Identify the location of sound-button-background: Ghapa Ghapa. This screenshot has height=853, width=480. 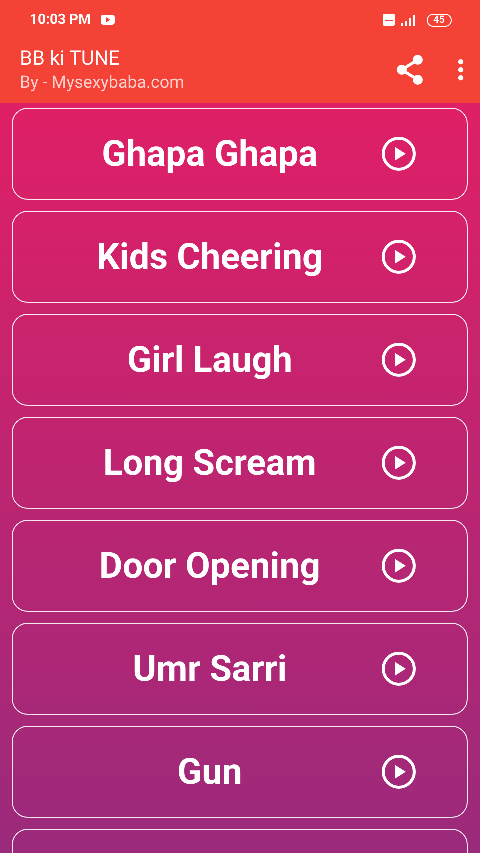
(240, 154).